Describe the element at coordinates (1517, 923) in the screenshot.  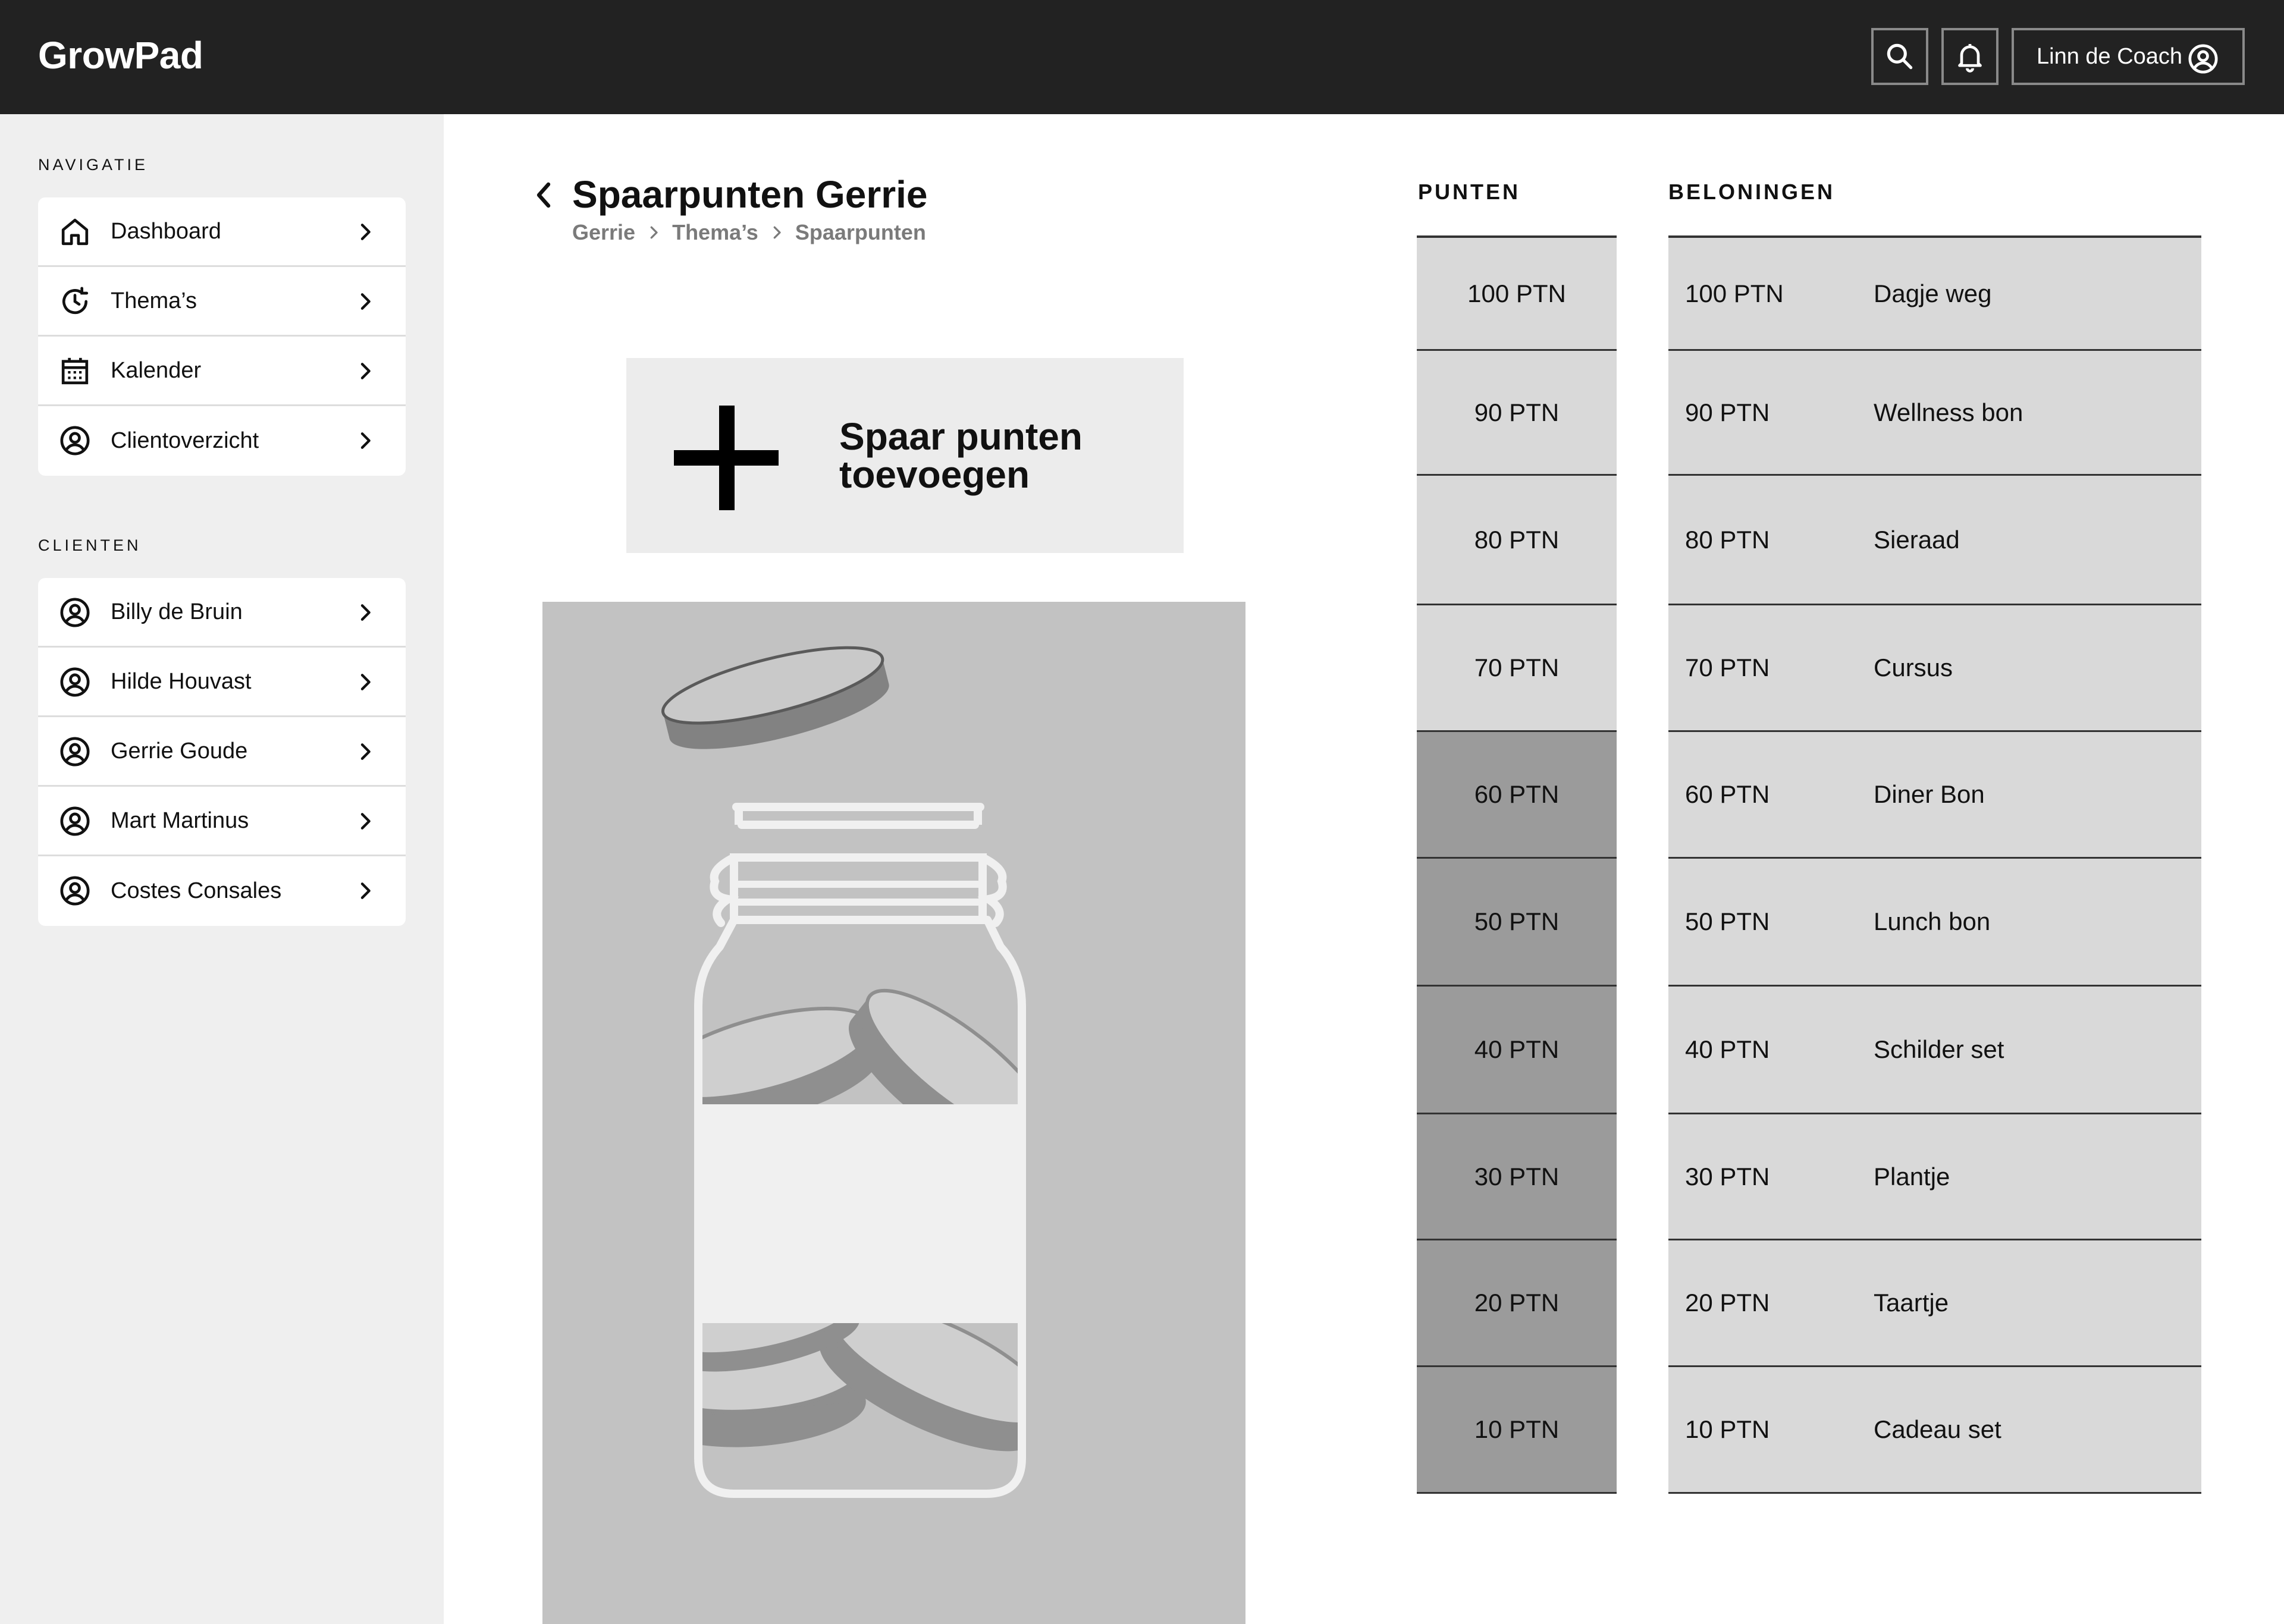
I see `points-level: 50 PTN` at that location.